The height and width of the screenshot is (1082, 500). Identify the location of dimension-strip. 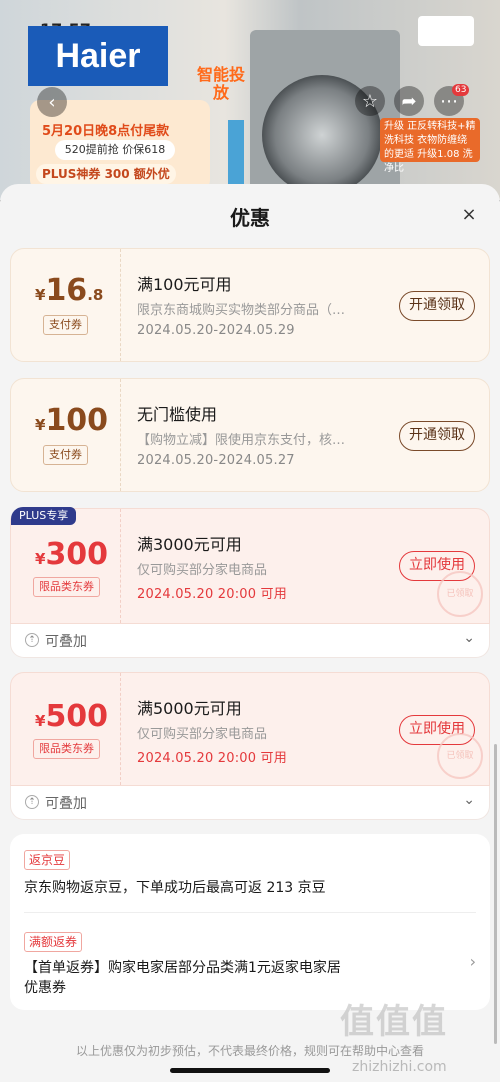
(236, 155).